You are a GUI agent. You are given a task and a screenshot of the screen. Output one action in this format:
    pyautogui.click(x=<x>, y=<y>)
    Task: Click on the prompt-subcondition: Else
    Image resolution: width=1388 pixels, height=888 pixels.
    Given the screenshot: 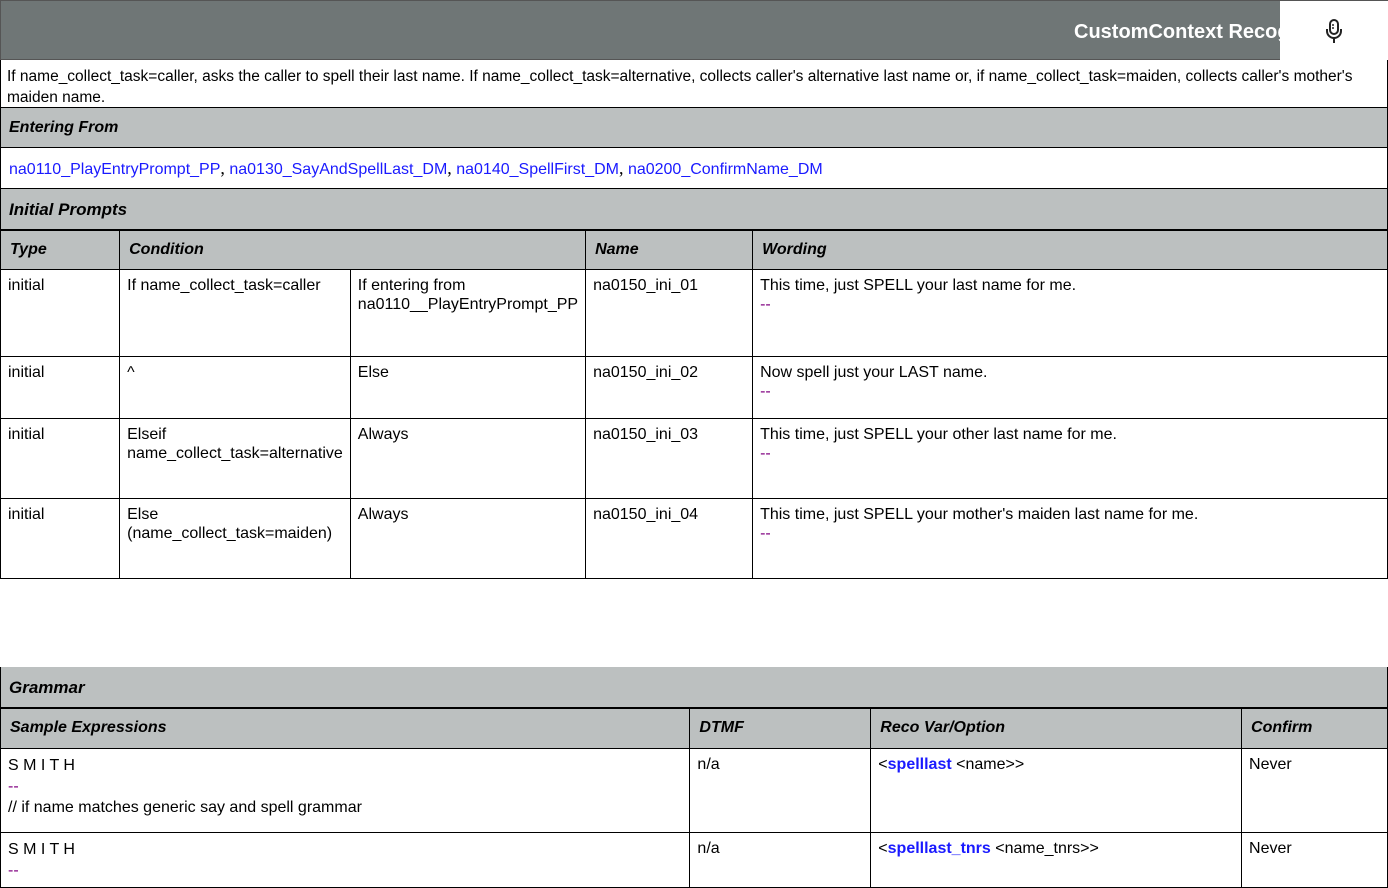 What is the action you would take?
    pyautogui.click(x=468, y=387)
    